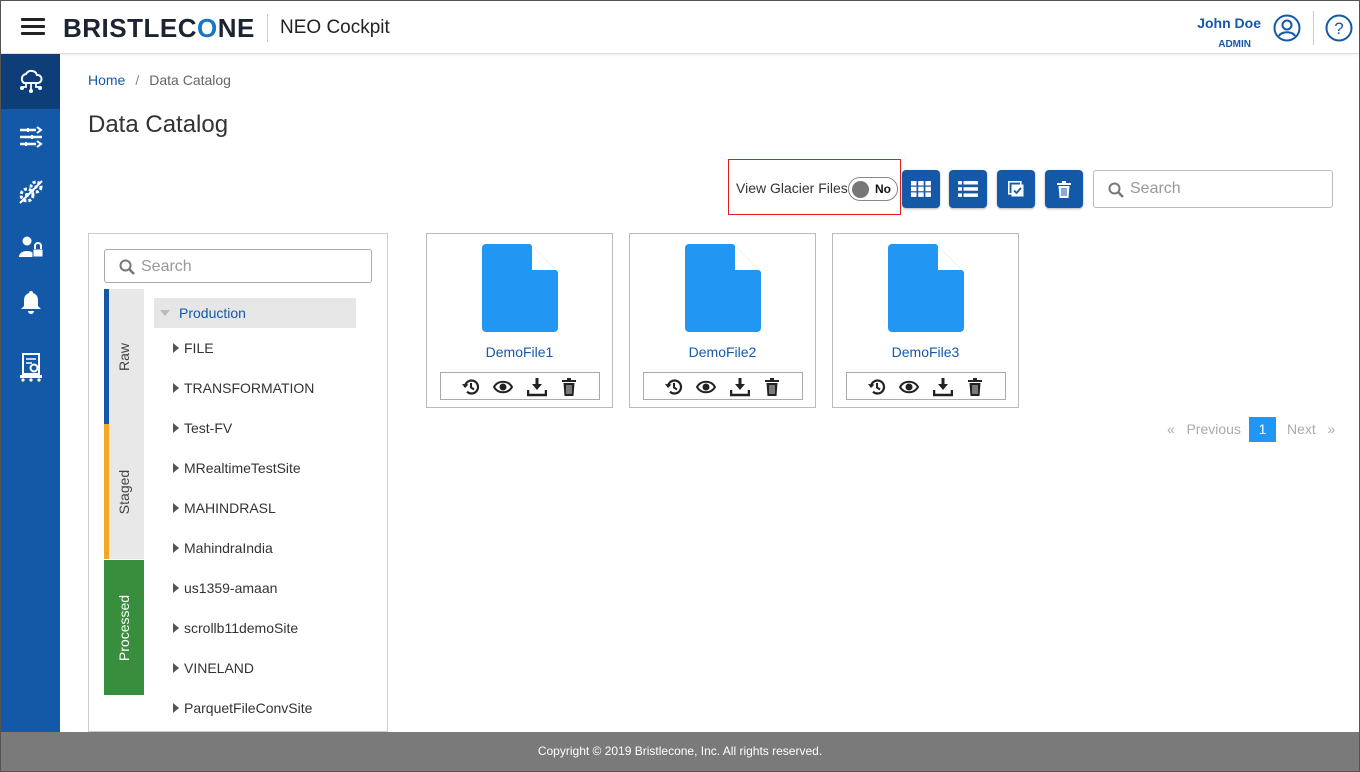 This screenshot has width=1360, height=772. Describe the element at coordinates (251, 267) in the screenshot. I see `tree-search-input` at that location.